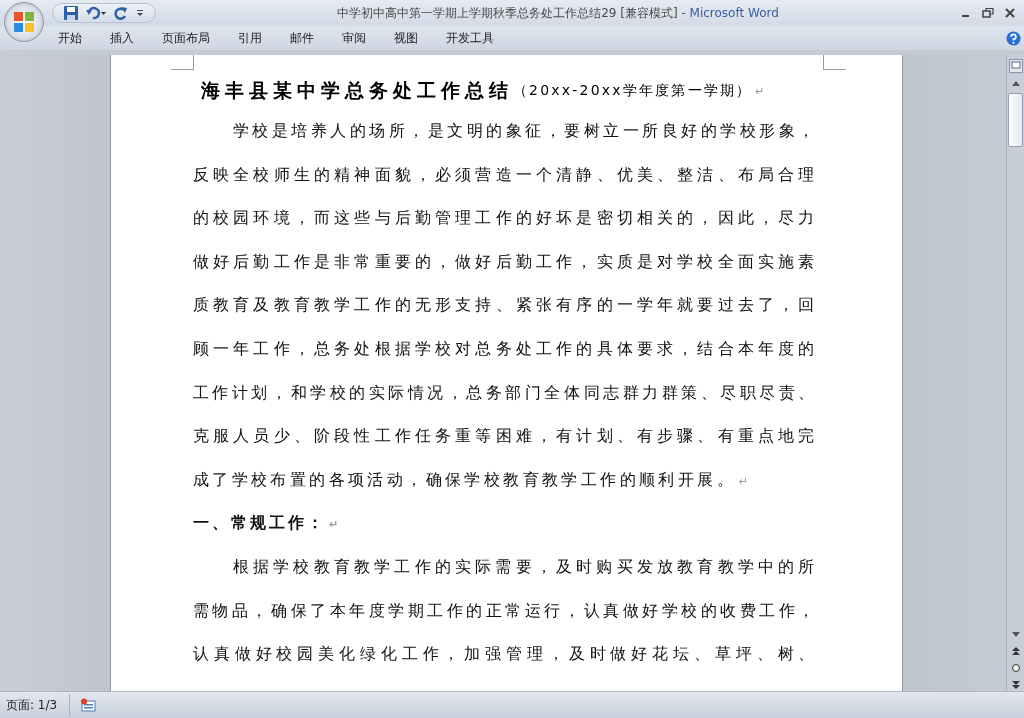 The height and width of the screenshot is (718, 1024). Describe the element at coordinates (523, 131) in the screenshot. I see `paragraph-line: 学校是培养人的场所，是文明的象征，要树立一所良好的学校形象，` at that location.